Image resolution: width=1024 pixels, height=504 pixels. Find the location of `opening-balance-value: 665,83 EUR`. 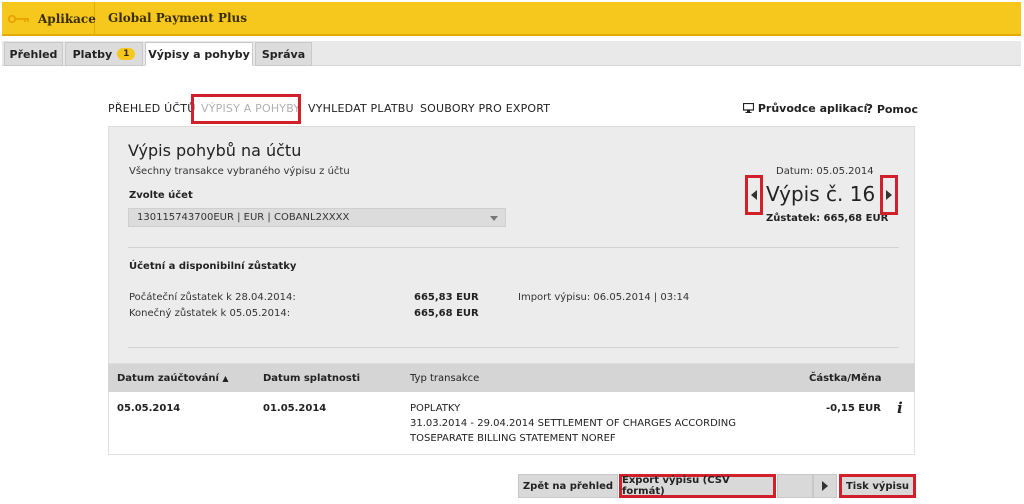

opening-balance-value: 665,83 EUR is located at coordinates (446, 297).